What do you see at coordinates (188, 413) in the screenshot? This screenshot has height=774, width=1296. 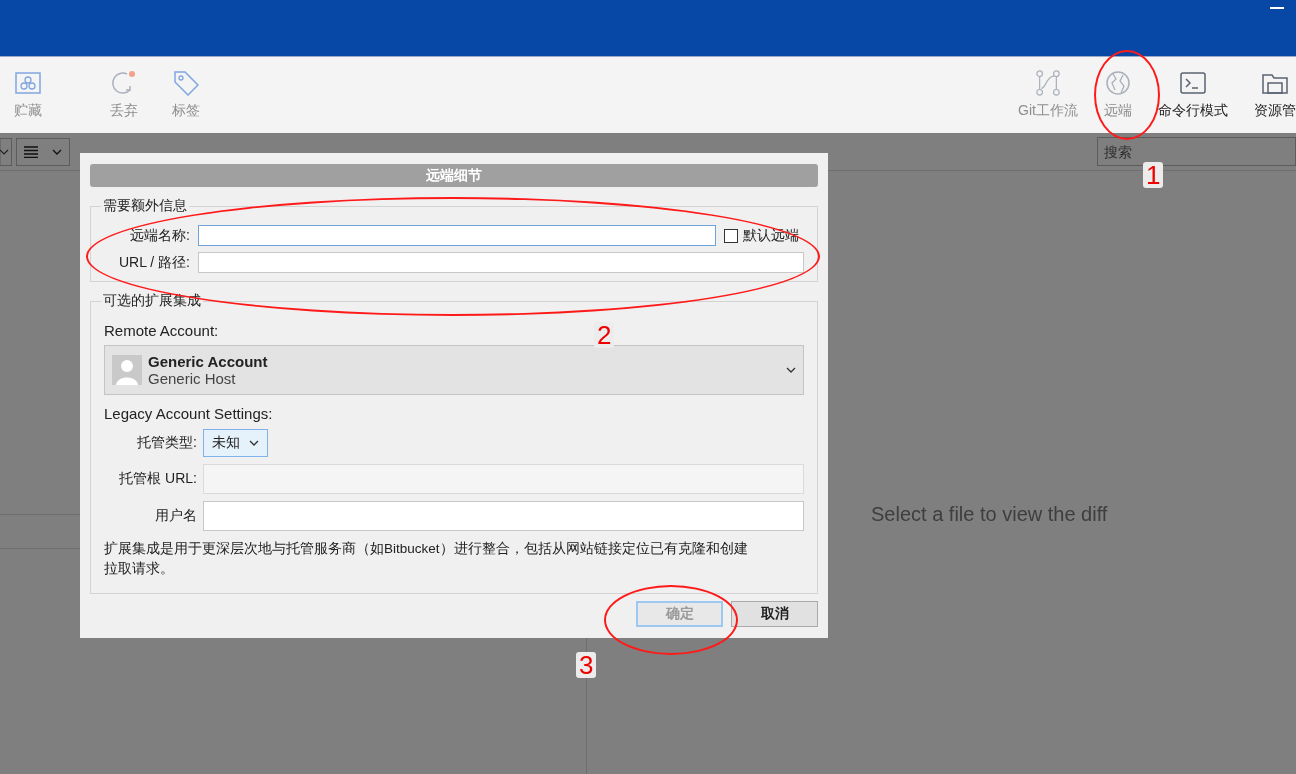 I see `legacy-settings-label: Legacy Account Settings:` at bounding box center [188, 413].